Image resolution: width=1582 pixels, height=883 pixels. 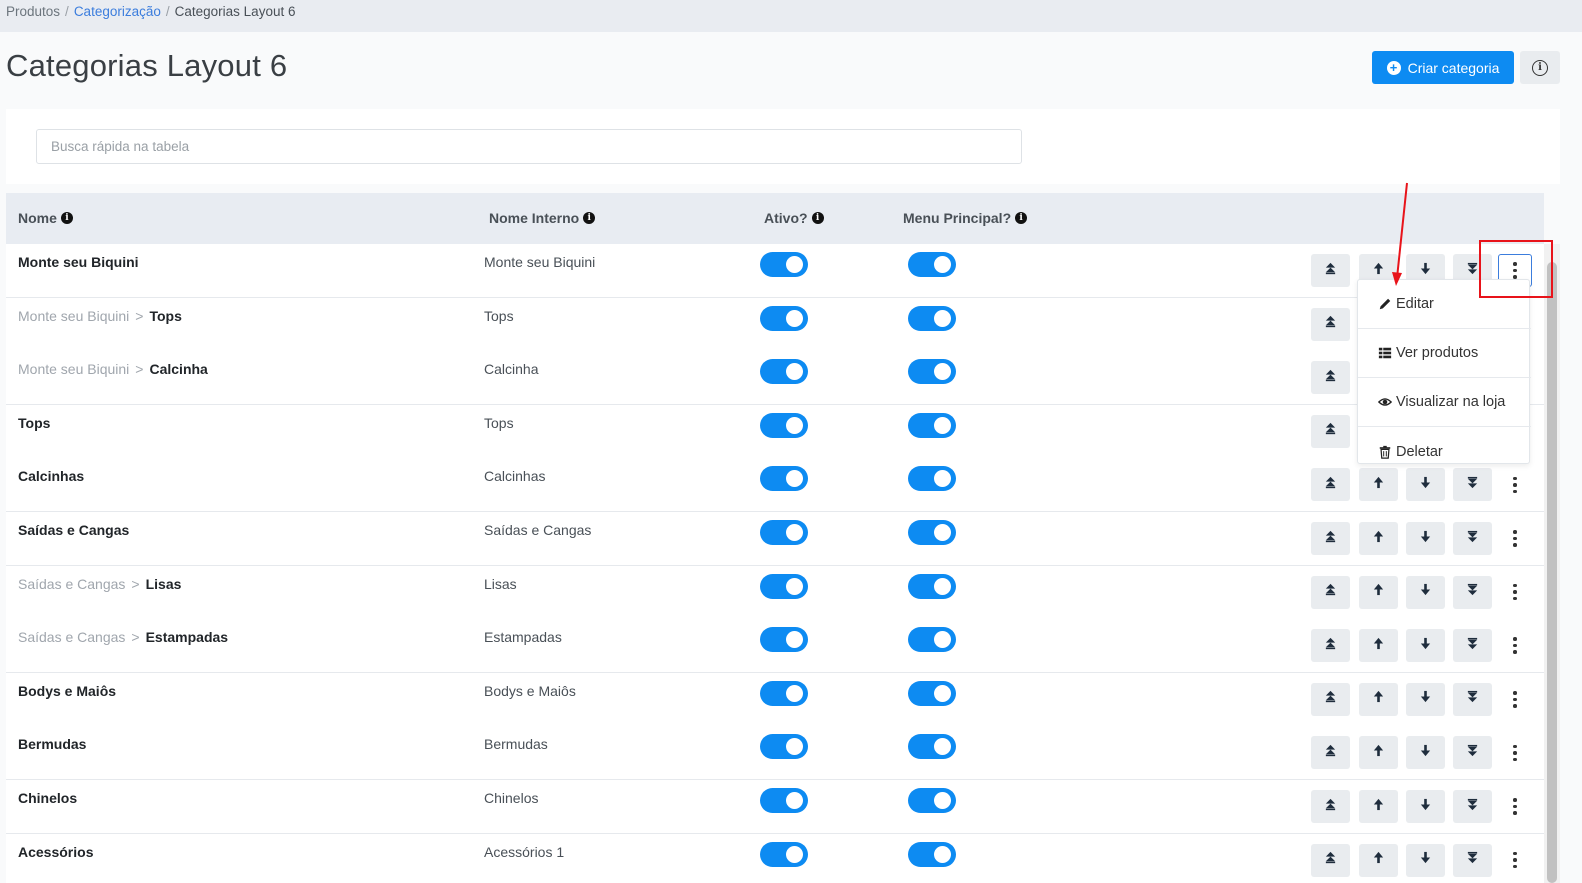 What do you see at coordinates (33, 11) in the screenshot?
I see `breadcrumb-produtos: Produtos` at bounding box center [33, 11].